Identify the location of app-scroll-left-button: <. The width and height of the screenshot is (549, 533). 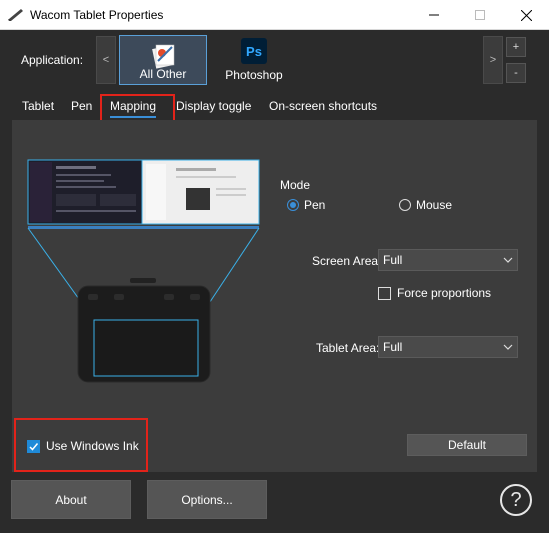
(106, 60).